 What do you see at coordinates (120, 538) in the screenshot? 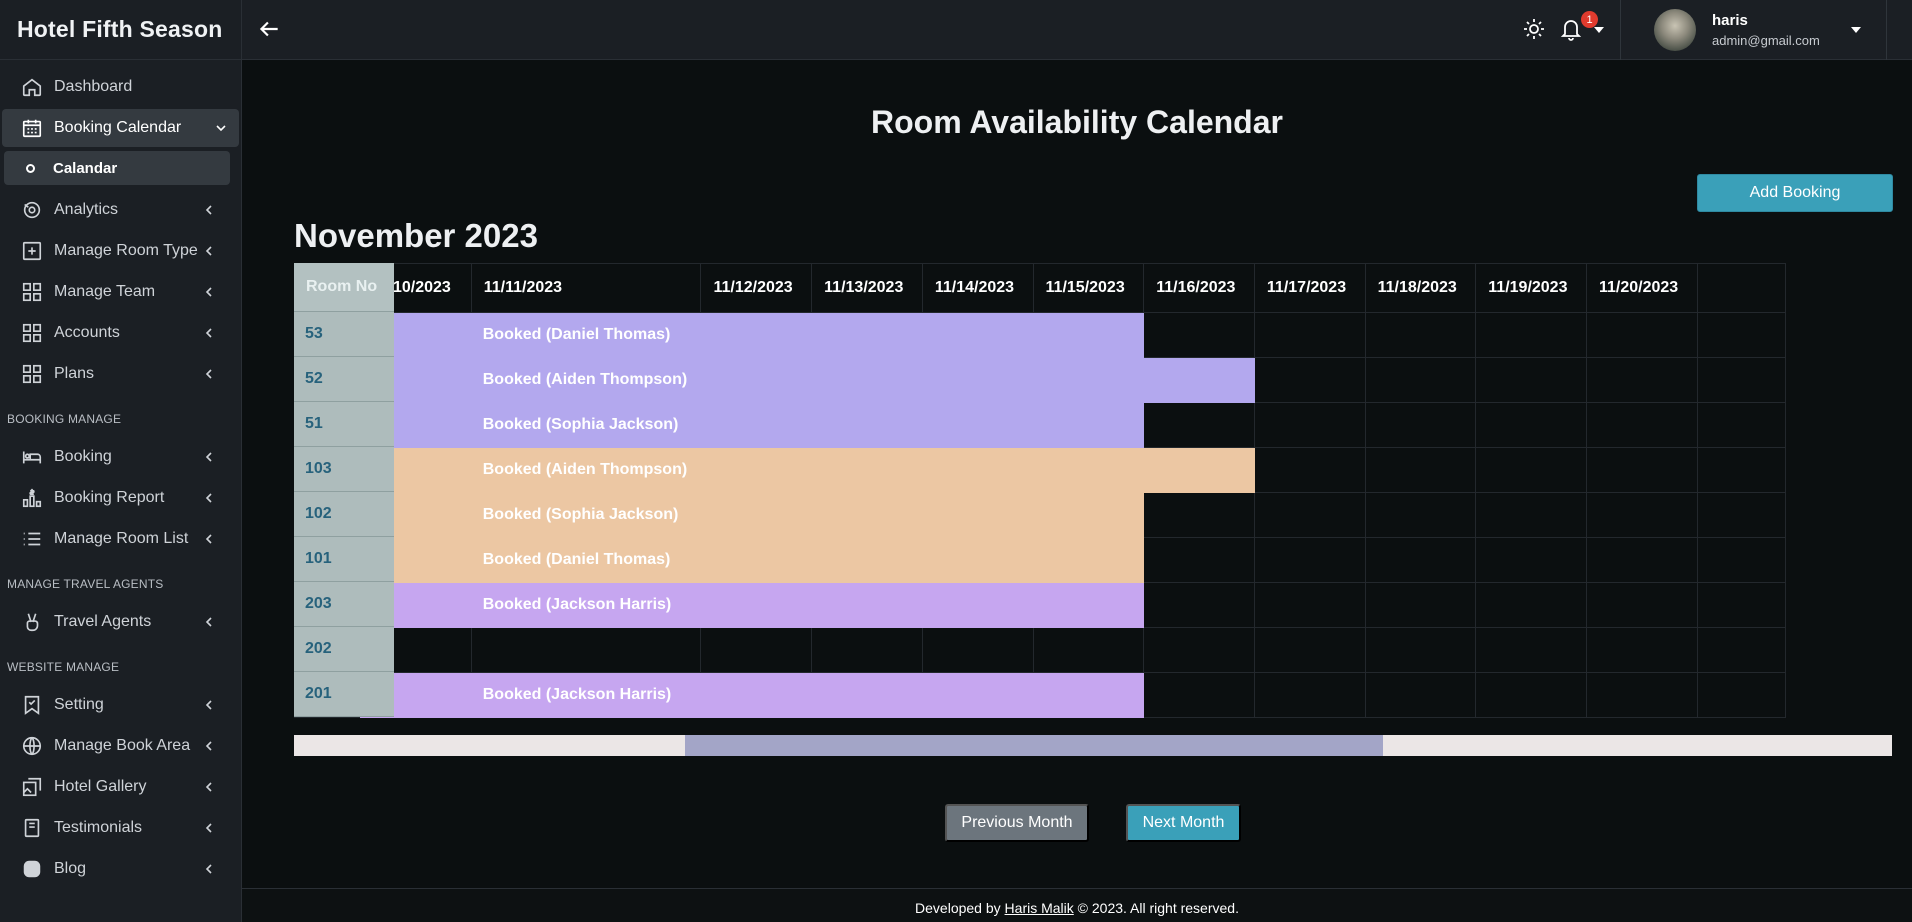
I see `sidebar-item-manage-room-list: Manage Room List` at bounding box center [120, 538].